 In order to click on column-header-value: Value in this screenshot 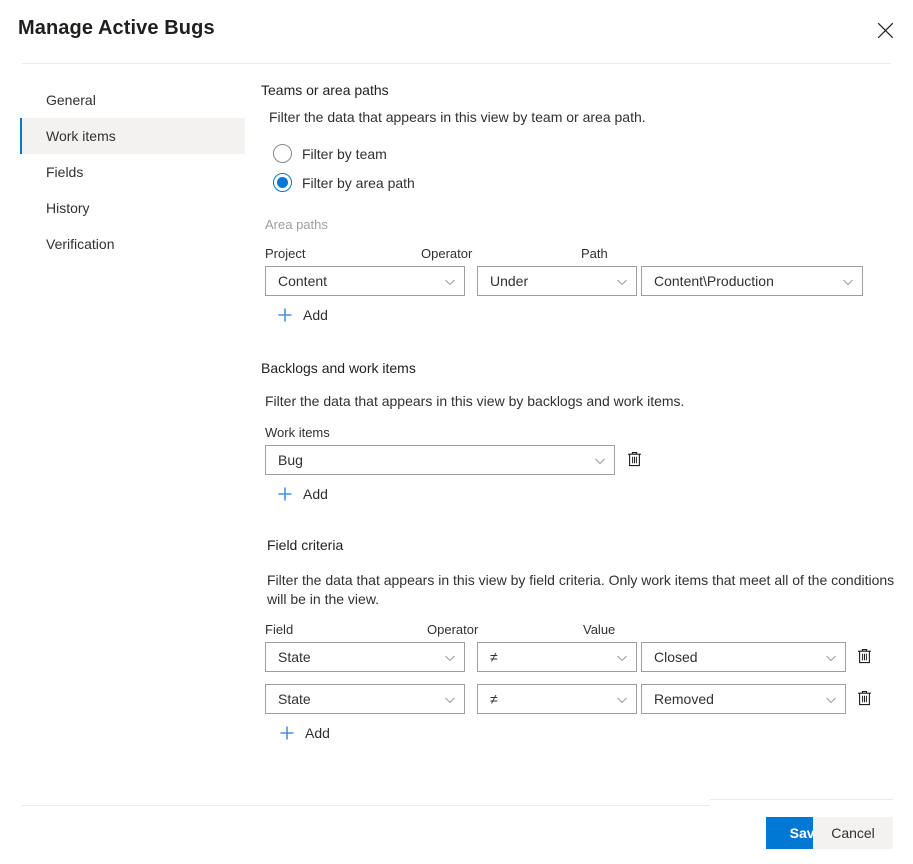, I will do `click(599, 629)`.